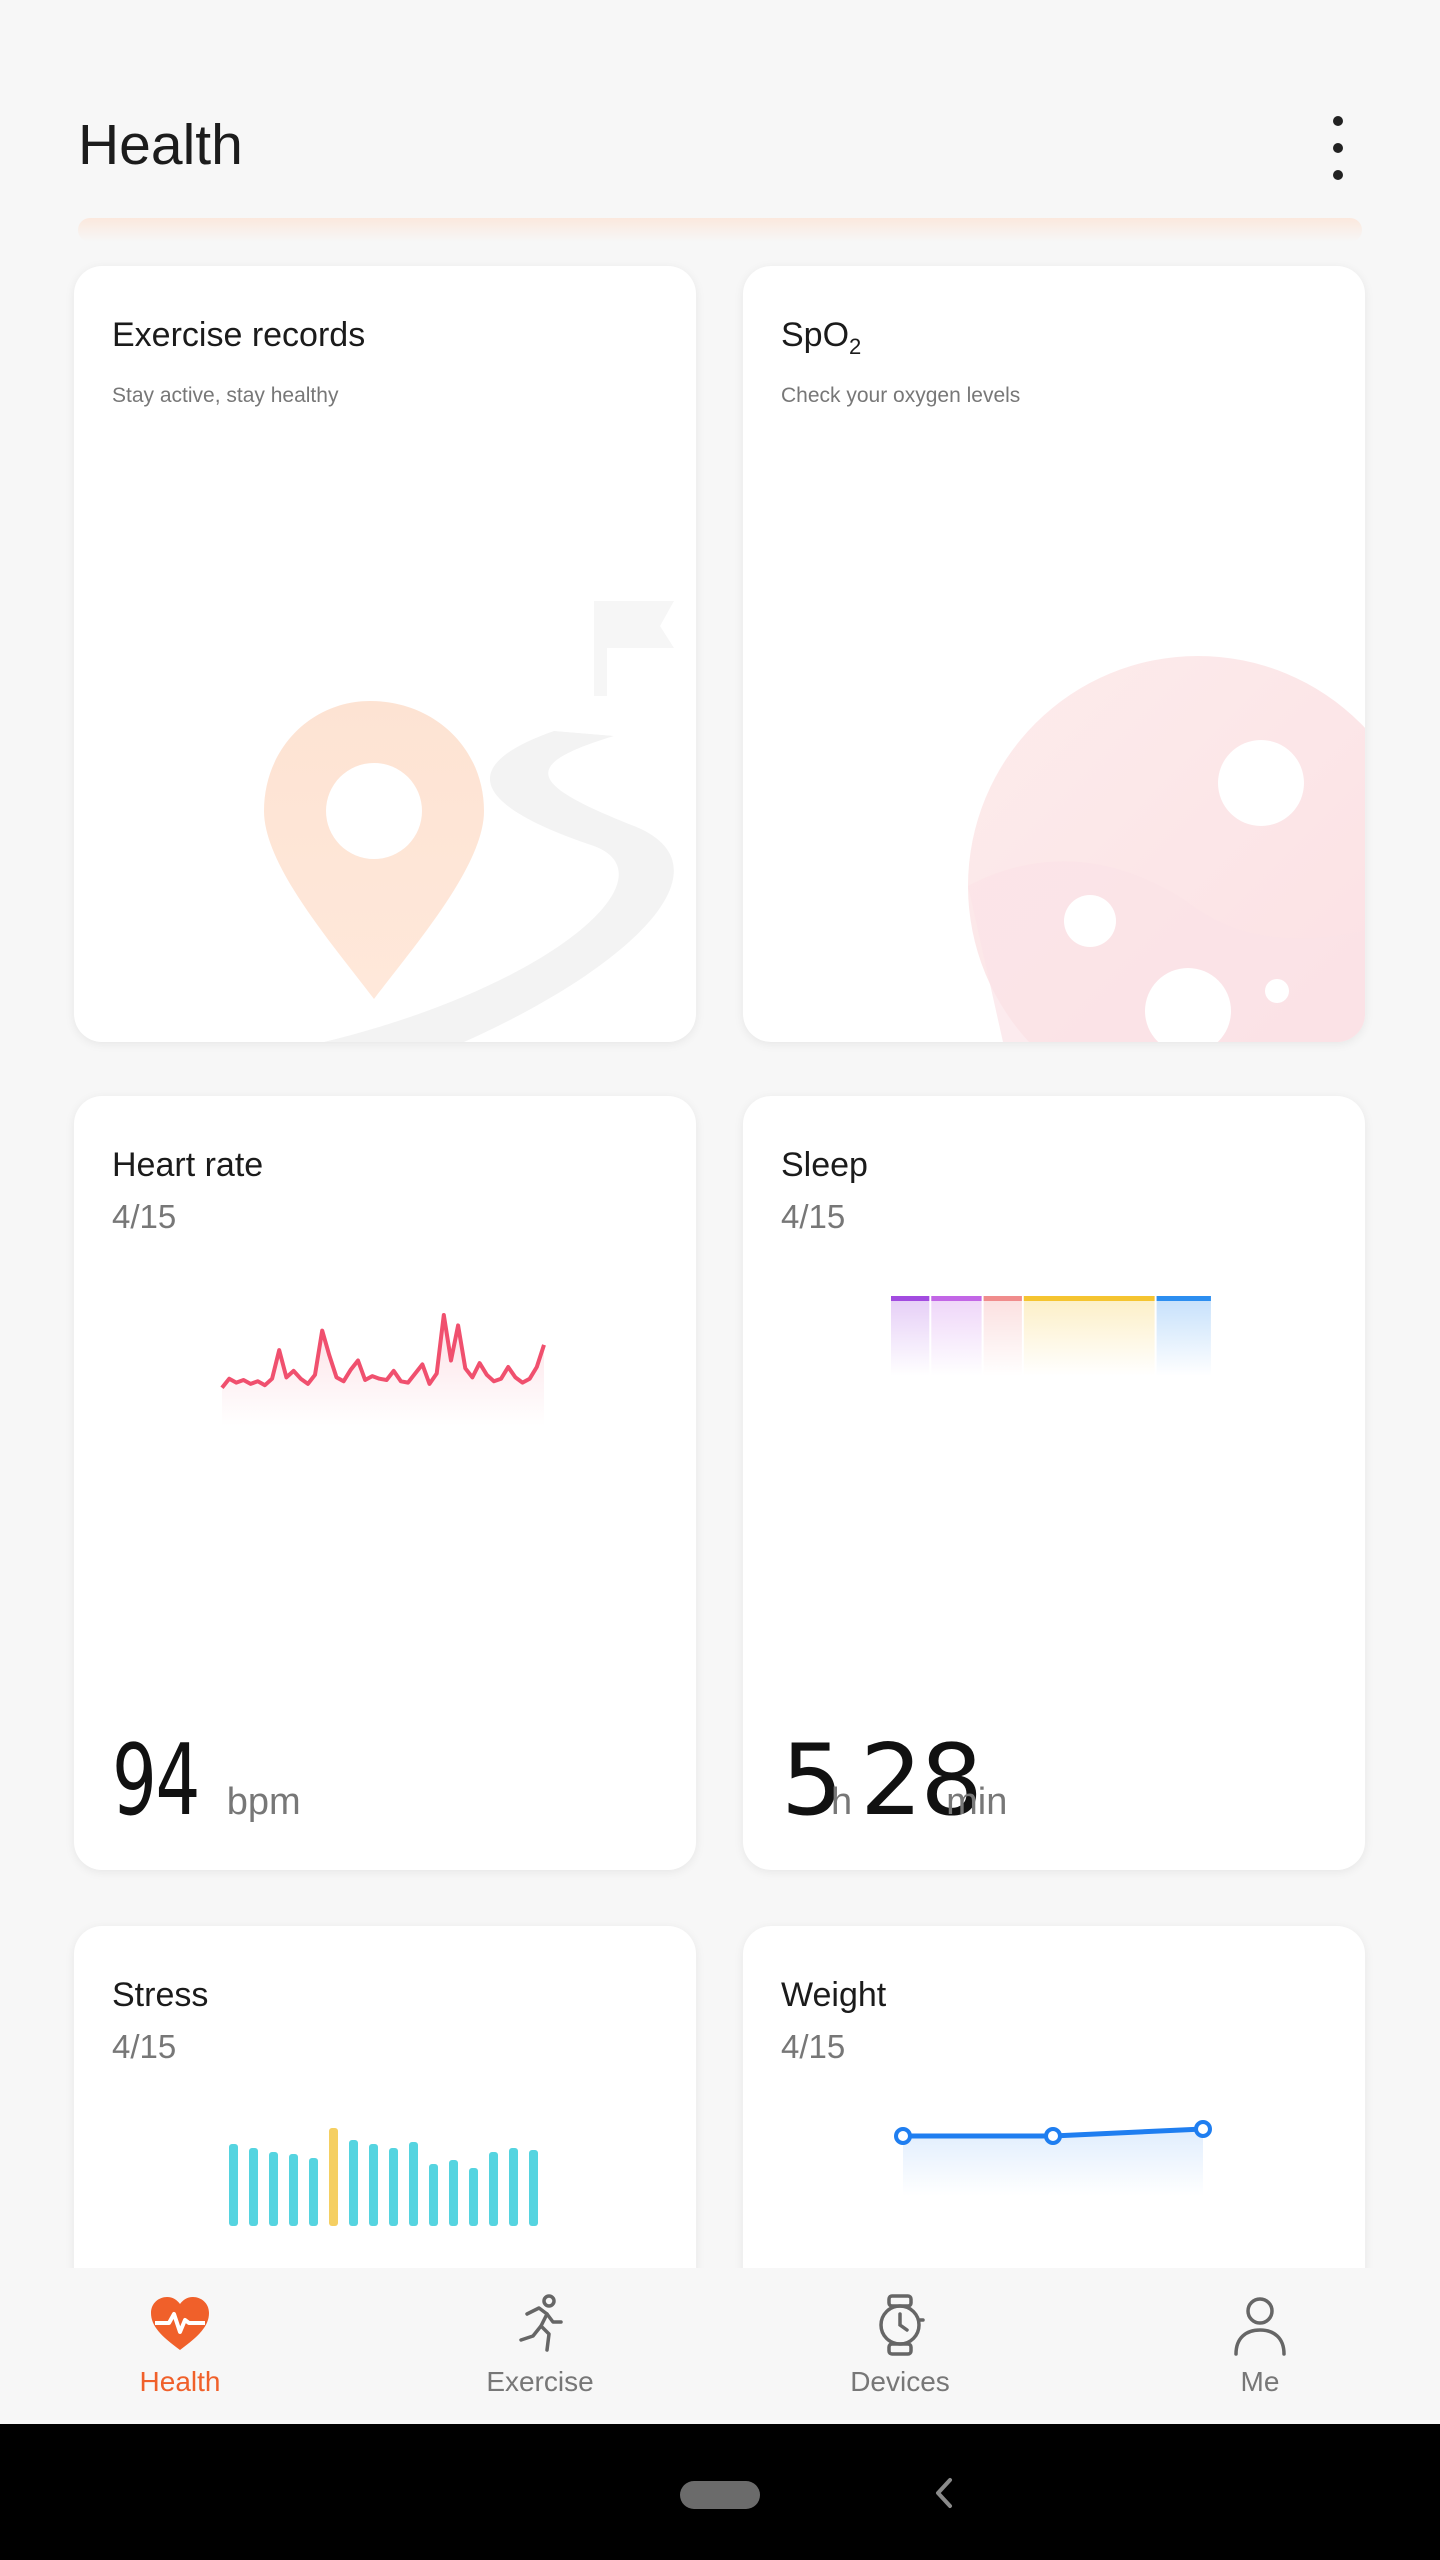  What do you see at coordinates (855, 346) in the screenshot?
I see `spo2-subscript: 2` at bounding box center [855, 346].